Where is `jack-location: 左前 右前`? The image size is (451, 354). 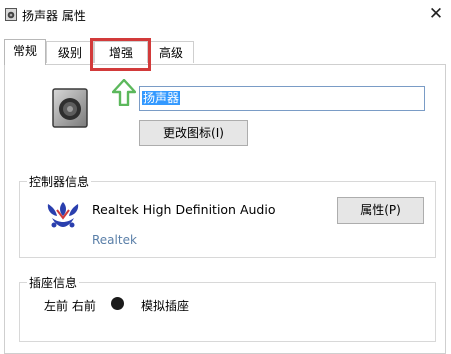
jack-location: 左前 右前 is located at coordinates (70, 306).